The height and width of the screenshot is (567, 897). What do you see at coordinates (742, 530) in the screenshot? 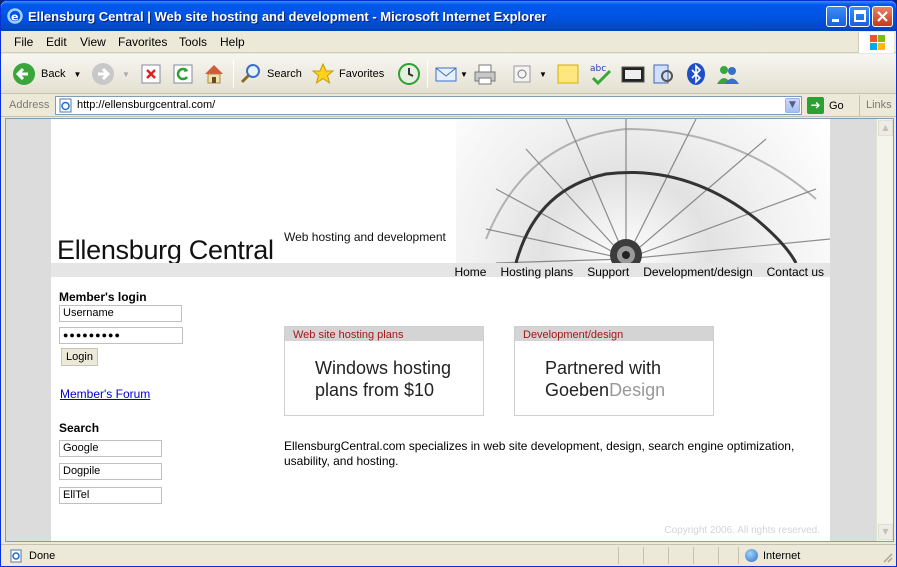
I see `copyright-text: Copyright 2006. All rights reserved.` at bounding box center [742, 530].